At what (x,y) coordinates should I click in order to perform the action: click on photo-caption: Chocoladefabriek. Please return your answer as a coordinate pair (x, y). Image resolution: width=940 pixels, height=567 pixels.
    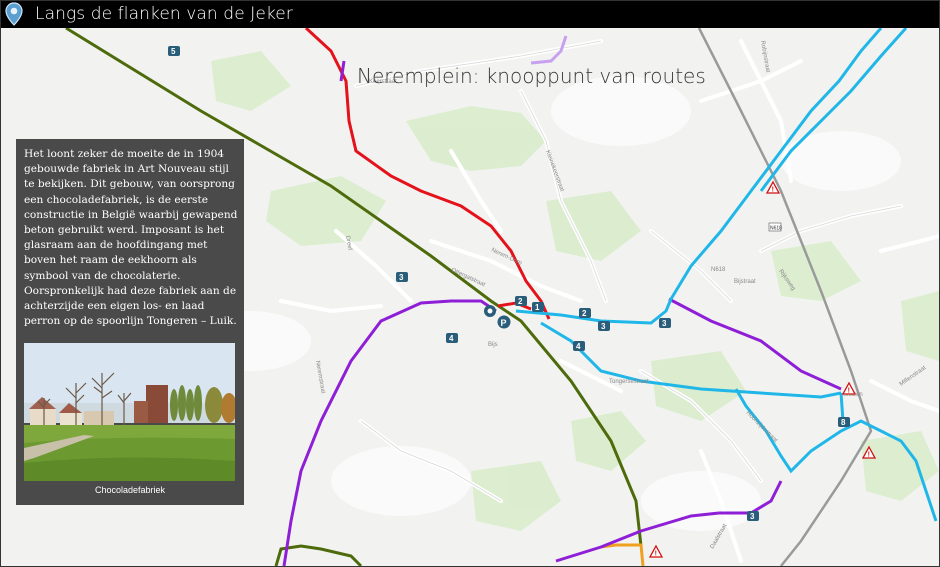
    Looking at the image, I should click on (130, 490).